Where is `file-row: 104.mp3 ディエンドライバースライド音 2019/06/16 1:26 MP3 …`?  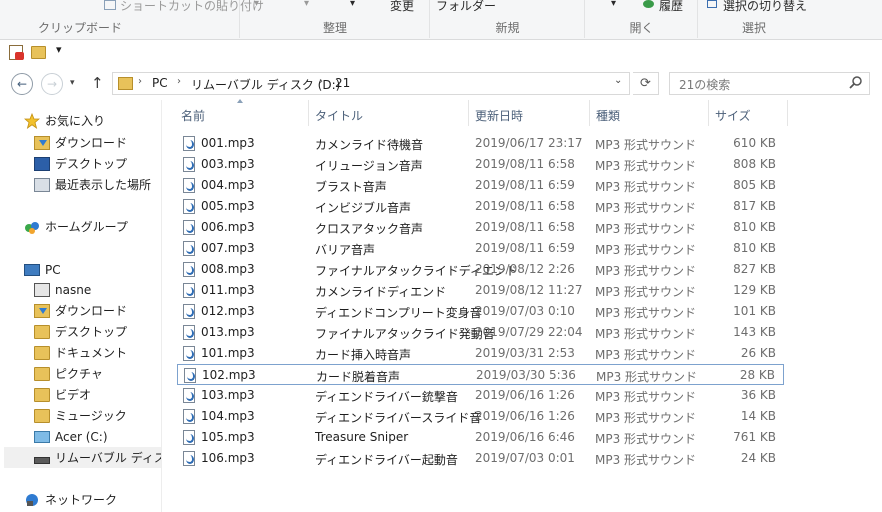
file-row: 104.mp3 ディエンドライバースライド音 2019/06/16 1:26 MP3 … is located at coordinates (480, 416).